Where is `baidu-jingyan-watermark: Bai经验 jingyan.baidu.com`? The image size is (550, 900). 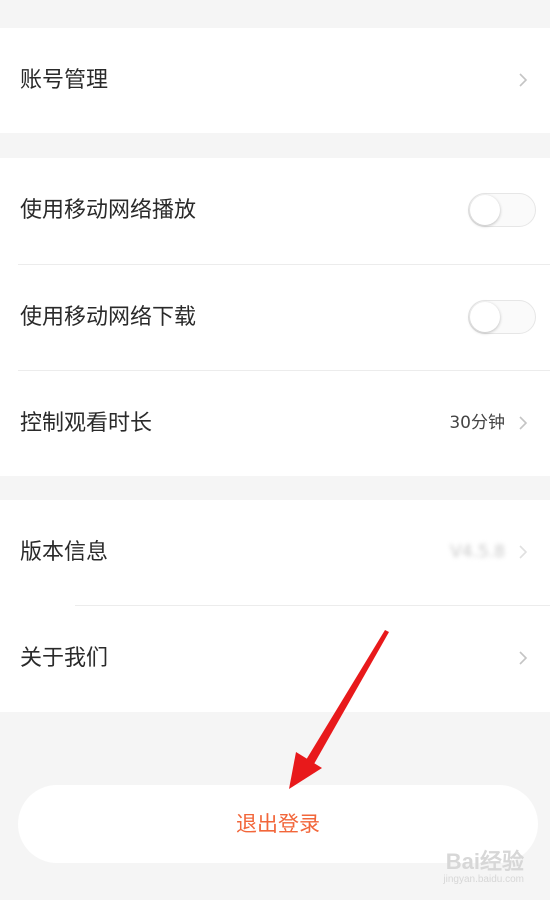 baidu-jingyan-watermark: Bai经验 jingyan.baidu.com is located at coordinates (483, 868).